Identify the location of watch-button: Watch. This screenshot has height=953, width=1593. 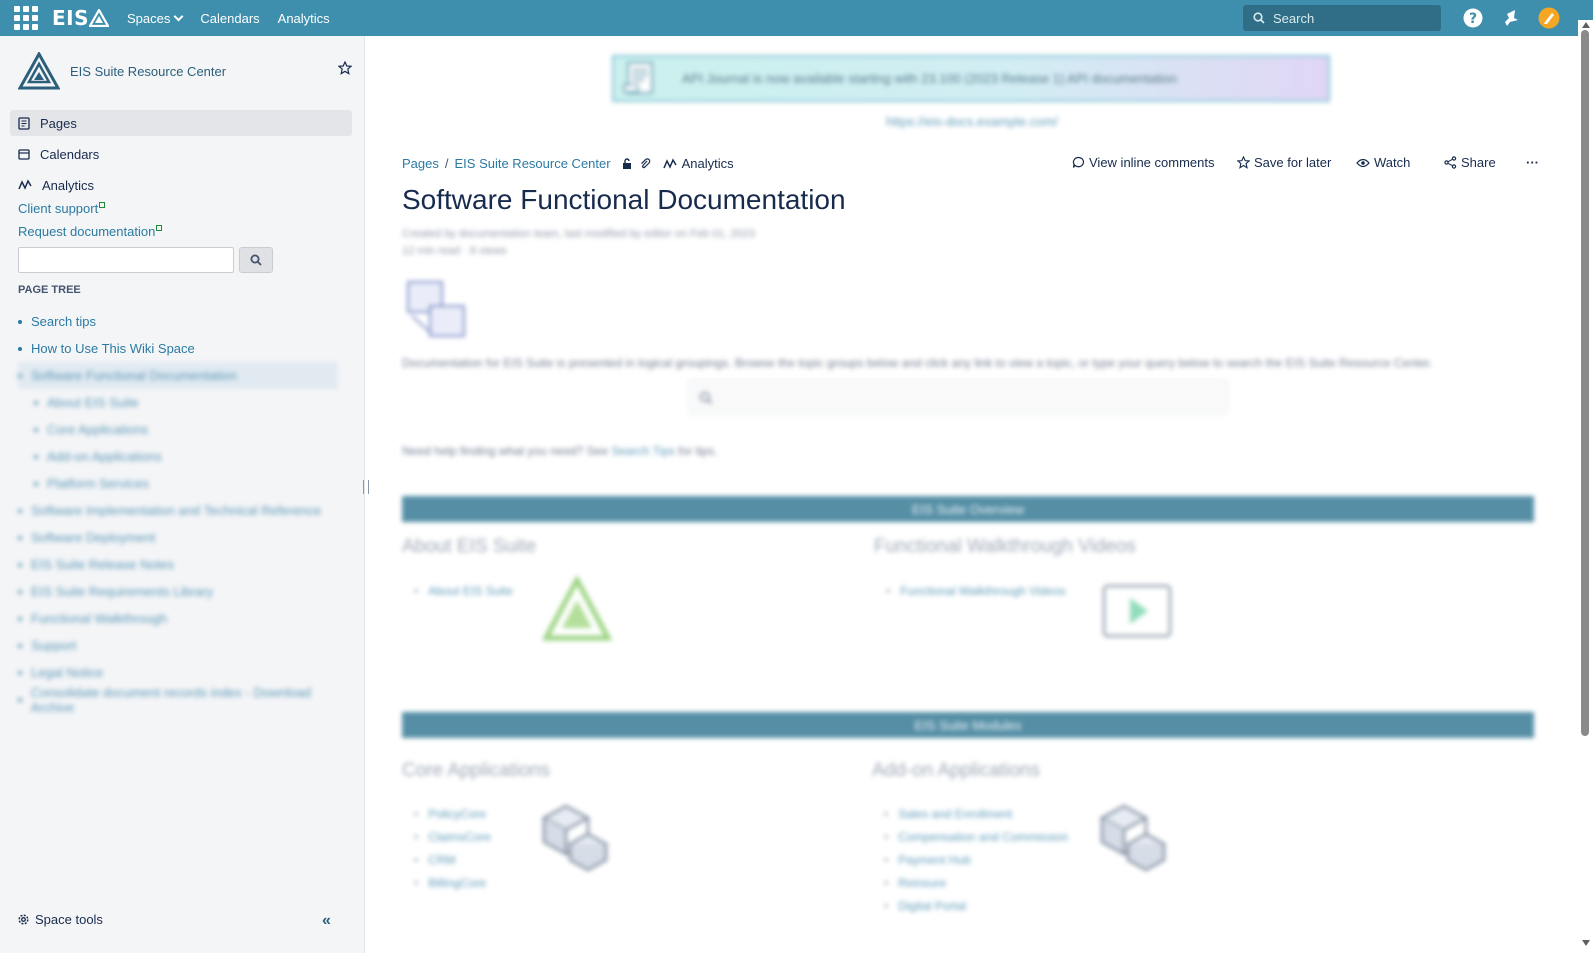
(1383, 162).